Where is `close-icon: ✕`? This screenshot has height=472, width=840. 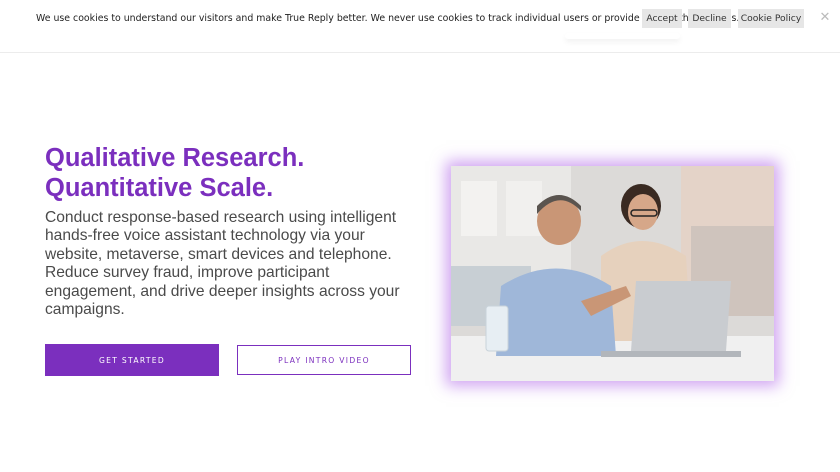 close-icon: ✕ is located at coordinates (825, 18).